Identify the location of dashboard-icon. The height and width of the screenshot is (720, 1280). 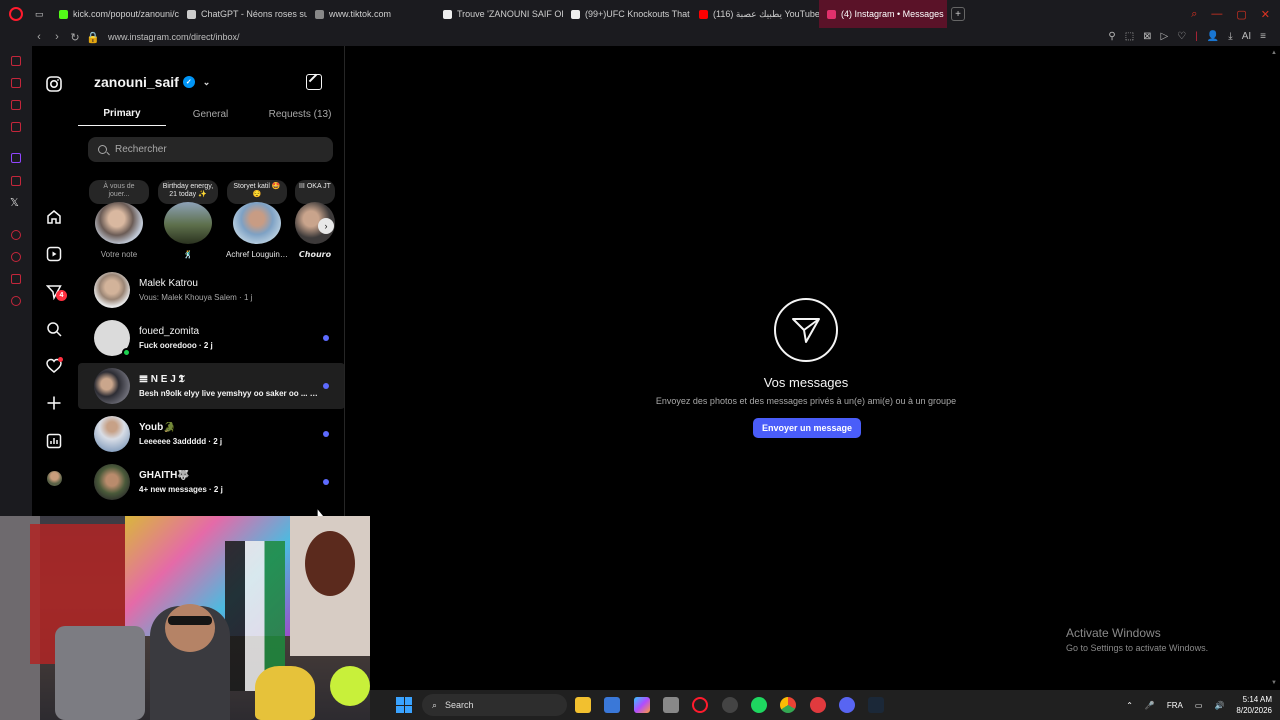
(54, 441).